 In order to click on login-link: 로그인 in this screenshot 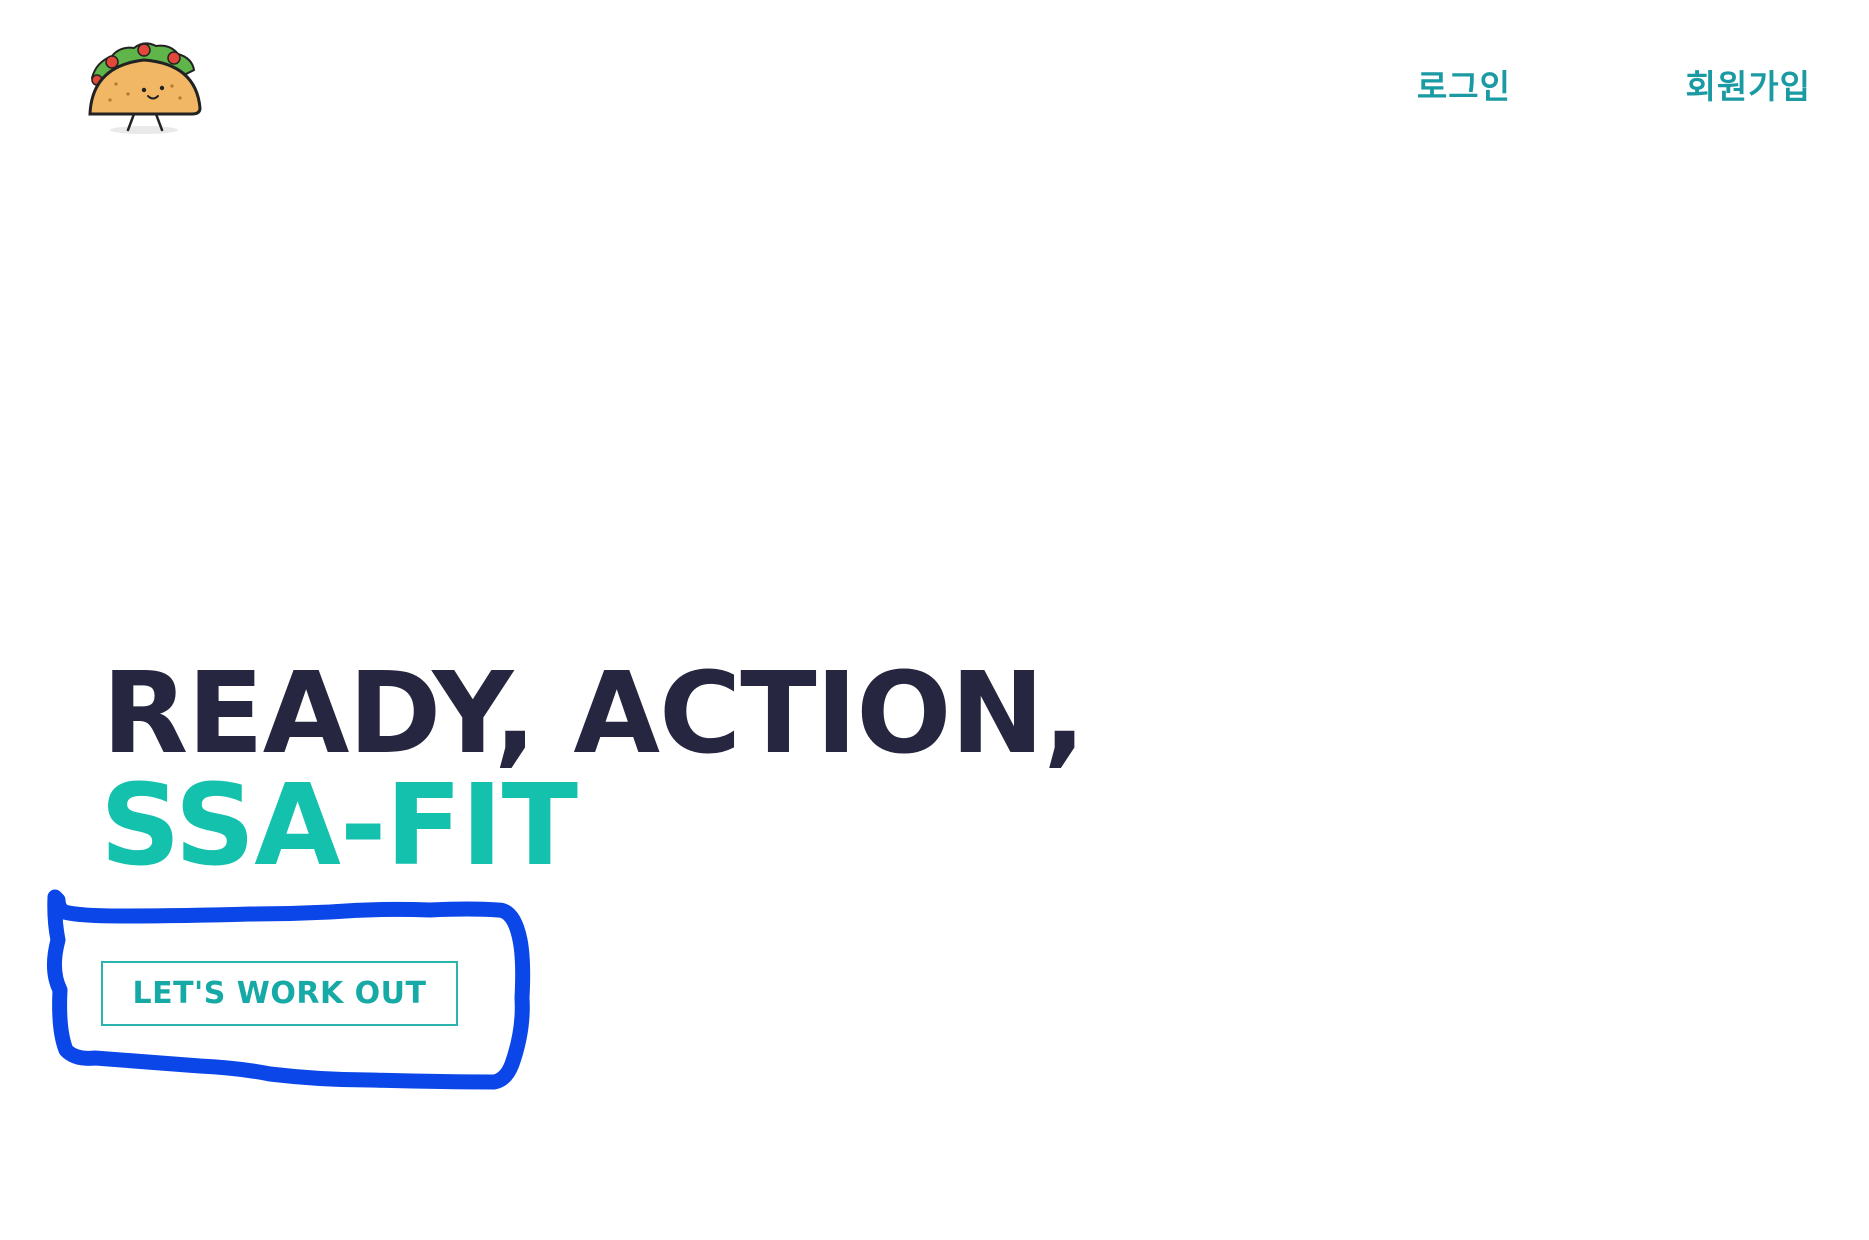, I will do `click(1464, 84)`.